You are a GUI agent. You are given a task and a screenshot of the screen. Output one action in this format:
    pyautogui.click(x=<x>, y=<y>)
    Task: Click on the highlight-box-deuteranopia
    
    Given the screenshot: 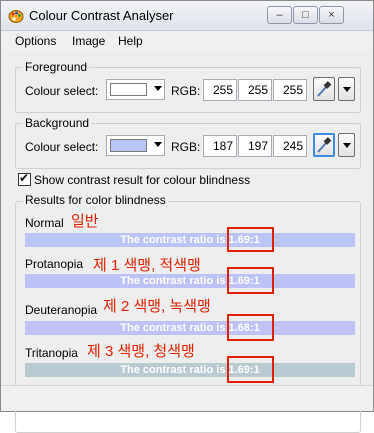 What is the action you would take?
    pyautogui.click(x=250, y=327)
    